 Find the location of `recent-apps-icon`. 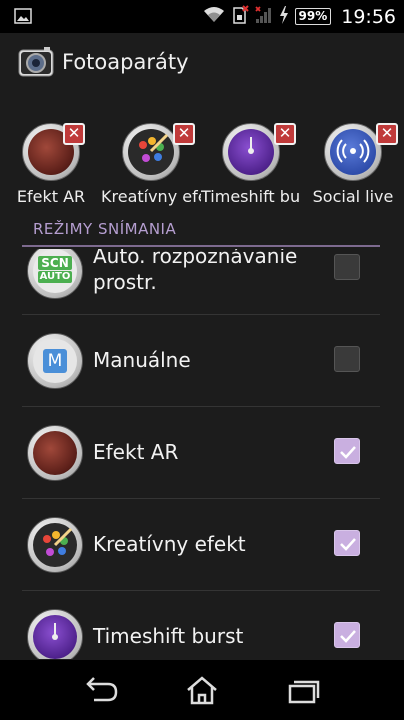

recent-apps-icon is located at coordinates (304, 692).